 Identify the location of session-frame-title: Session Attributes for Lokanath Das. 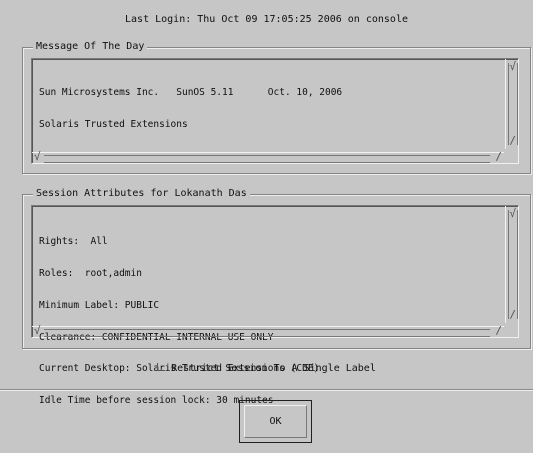
(141, 194).